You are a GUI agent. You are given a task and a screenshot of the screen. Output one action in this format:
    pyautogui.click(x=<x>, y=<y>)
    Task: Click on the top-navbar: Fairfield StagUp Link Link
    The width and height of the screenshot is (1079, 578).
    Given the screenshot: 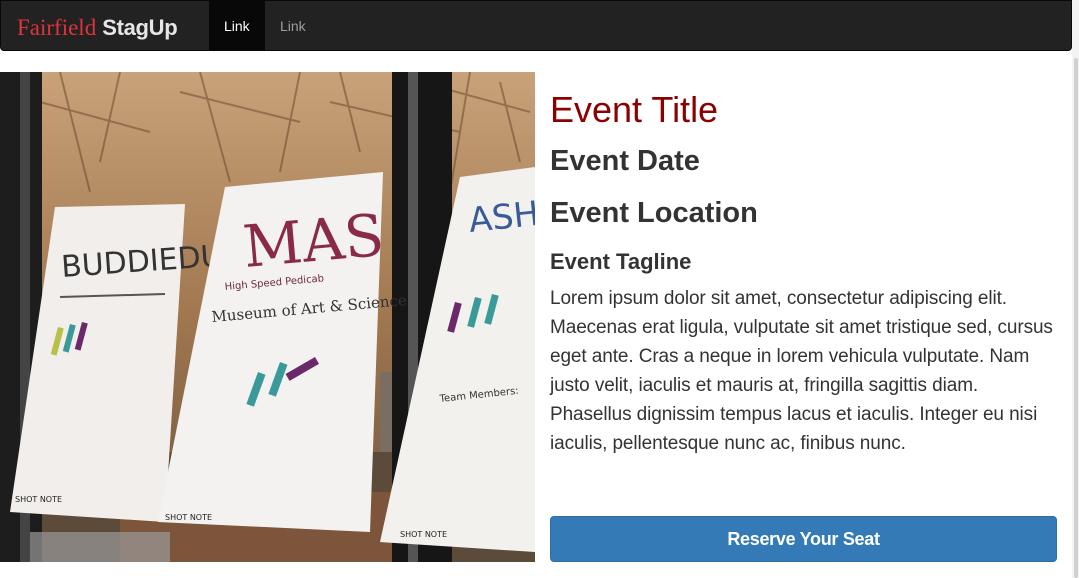 What is the action you would take?
    pyautogui.click(x=536, y=25)
    